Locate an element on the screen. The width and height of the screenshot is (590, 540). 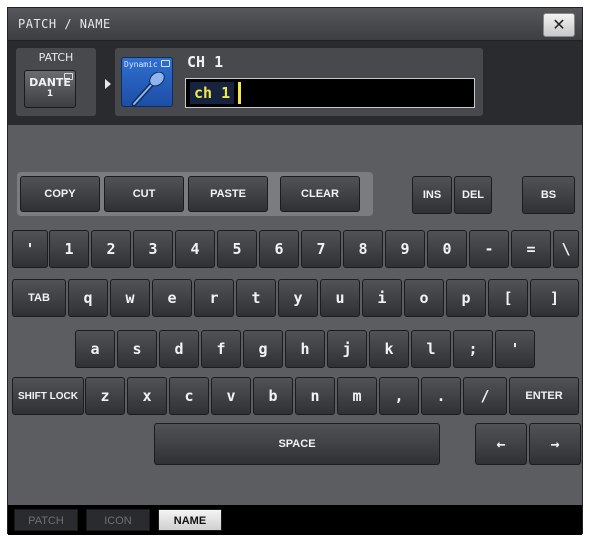
key-left-arrow: ← is located at coordinates (501, 444).